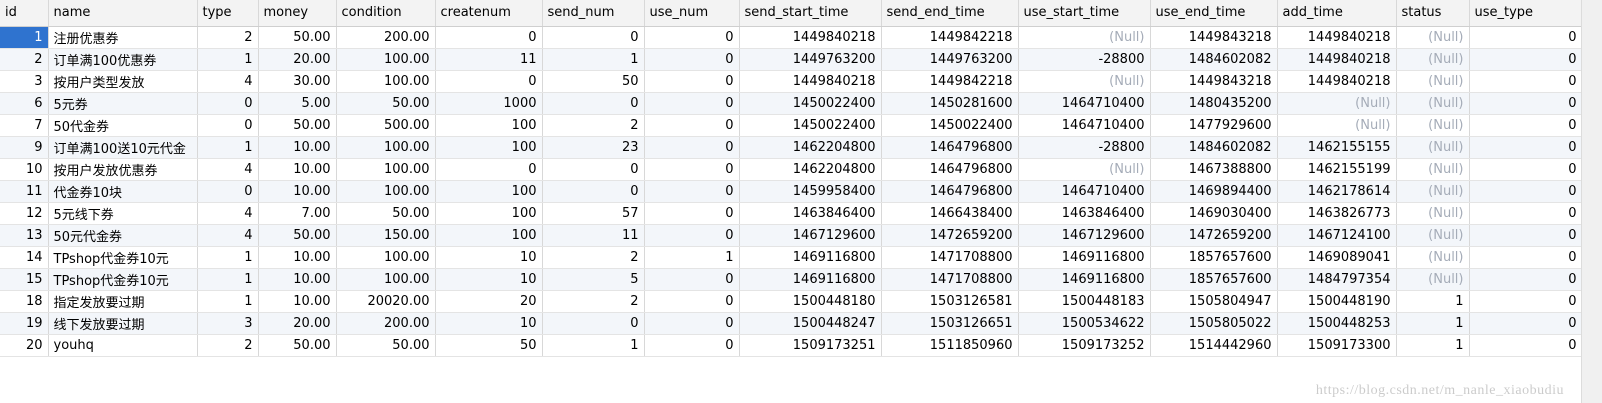 This screenshot has height=403, width=1602. I want to click on cell-type: 4, so click(228, 235).